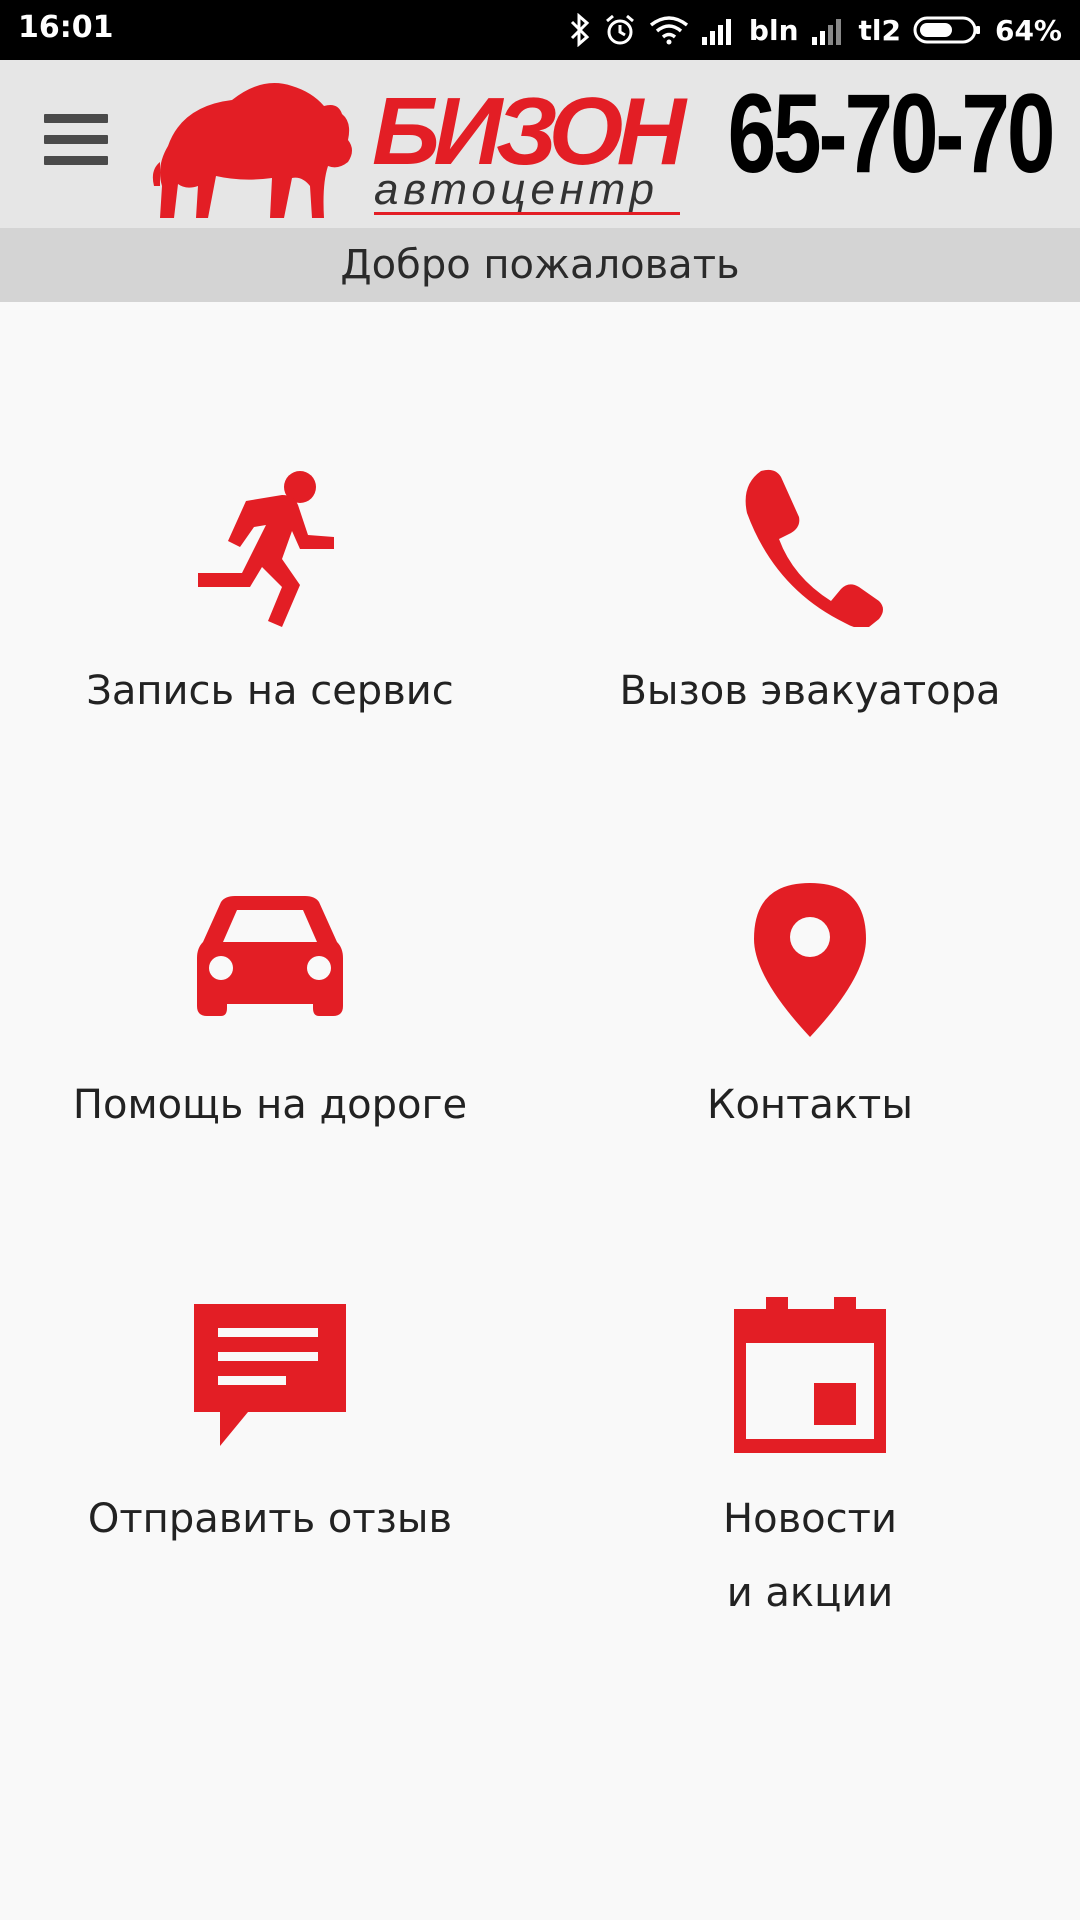 This screenshot has width=1080, height=1920. I want to click on tile-send-feedback: Отправить отзыв, so click(270, 1423).